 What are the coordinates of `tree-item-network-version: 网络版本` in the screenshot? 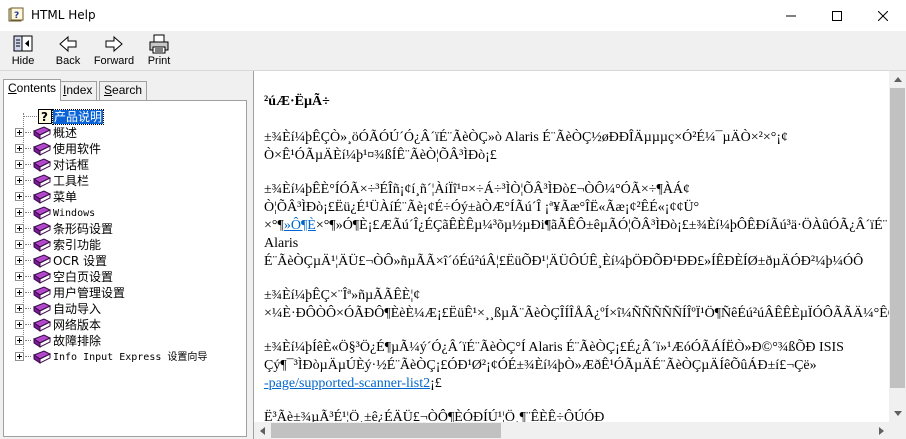 It's located at (124, 325).